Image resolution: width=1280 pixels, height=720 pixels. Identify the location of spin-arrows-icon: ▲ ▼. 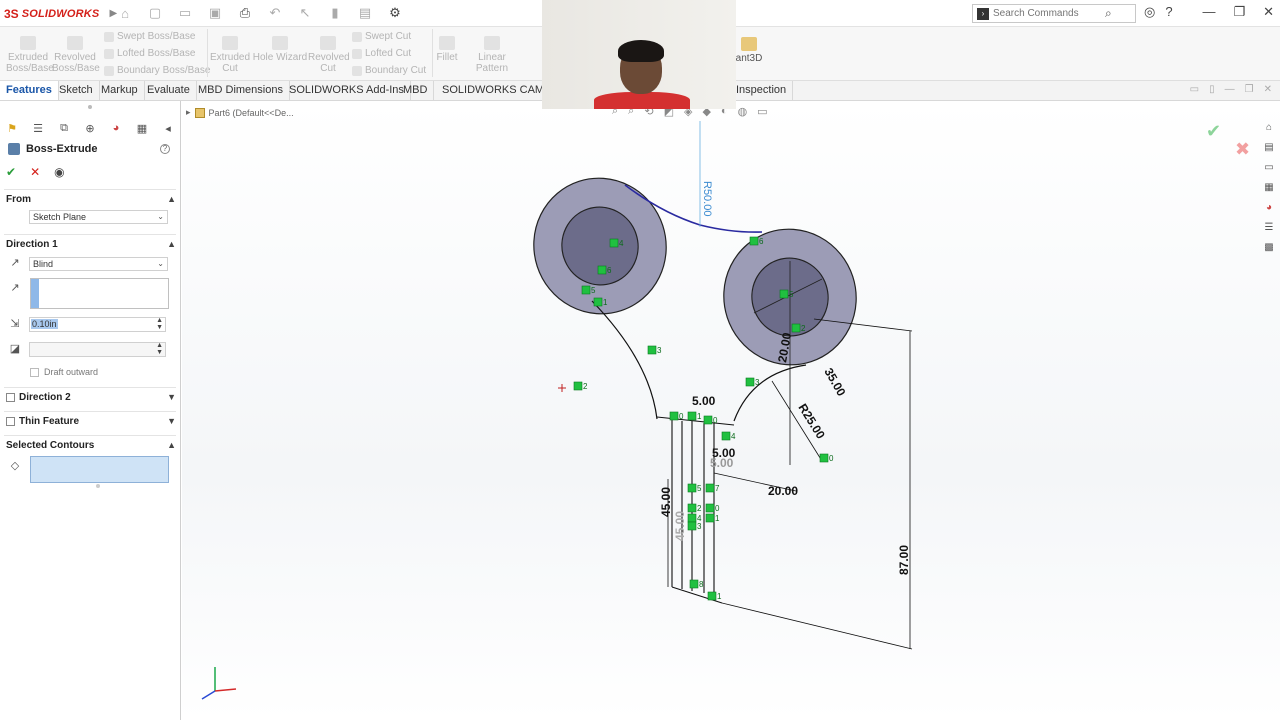
(159, 324).